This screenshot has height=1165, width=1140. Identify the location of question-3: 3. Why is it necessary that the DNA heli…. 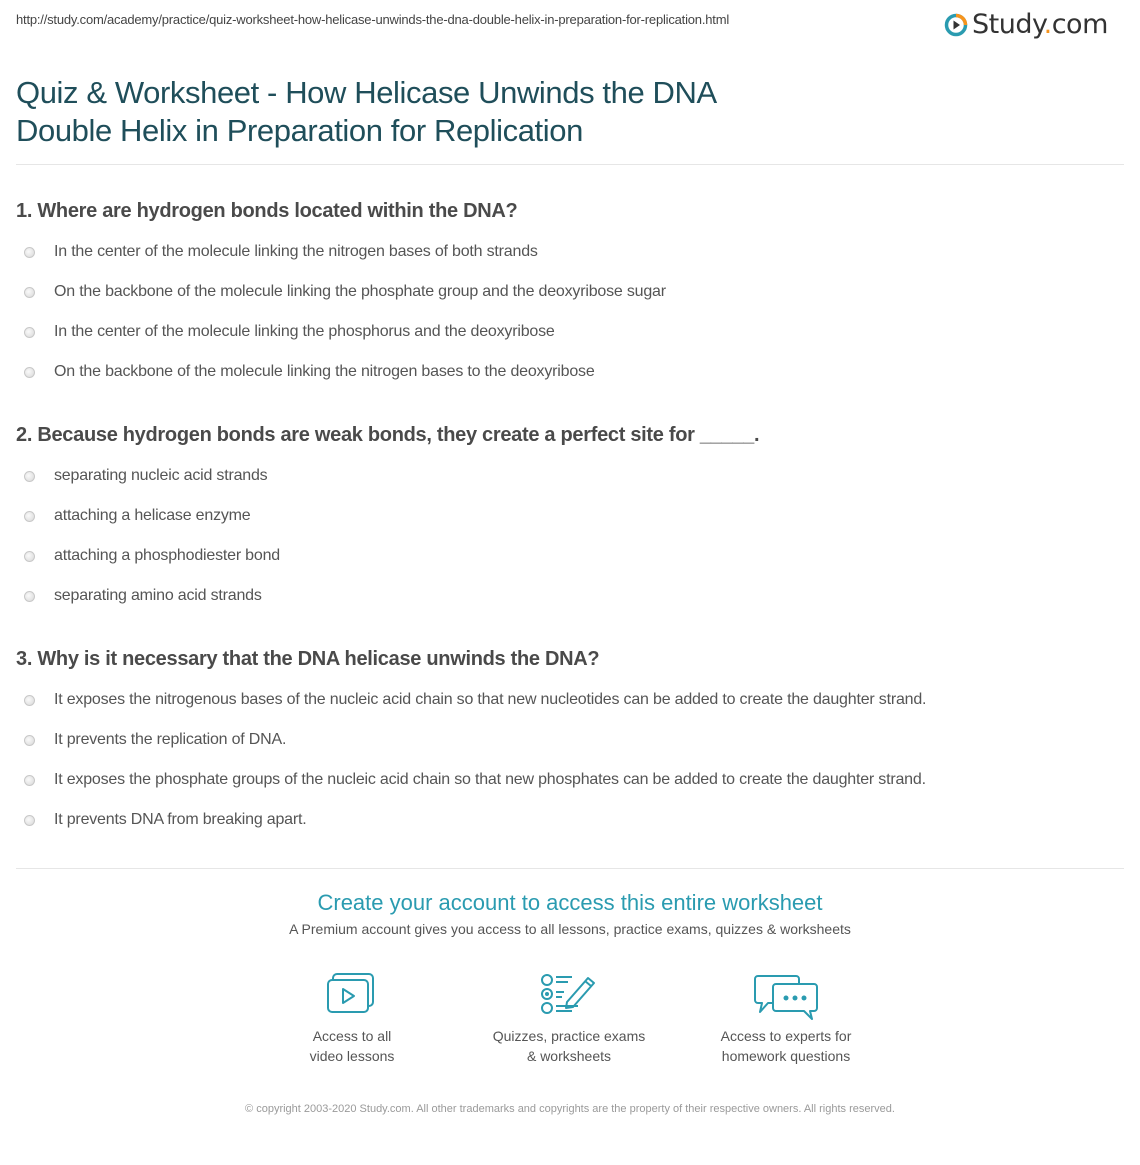
(471, 743).